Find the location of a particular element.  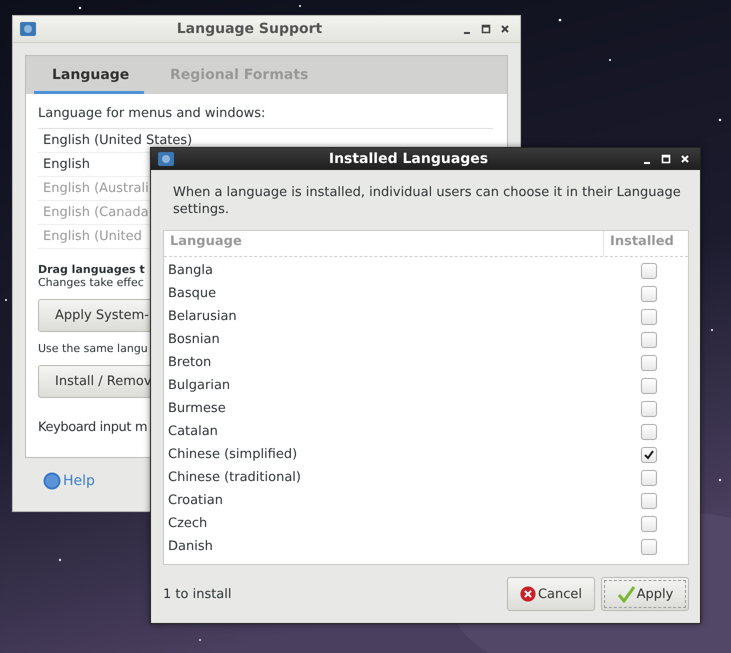

table-cell-text: Chinese (simplified) is located at coordinates (232, 454).